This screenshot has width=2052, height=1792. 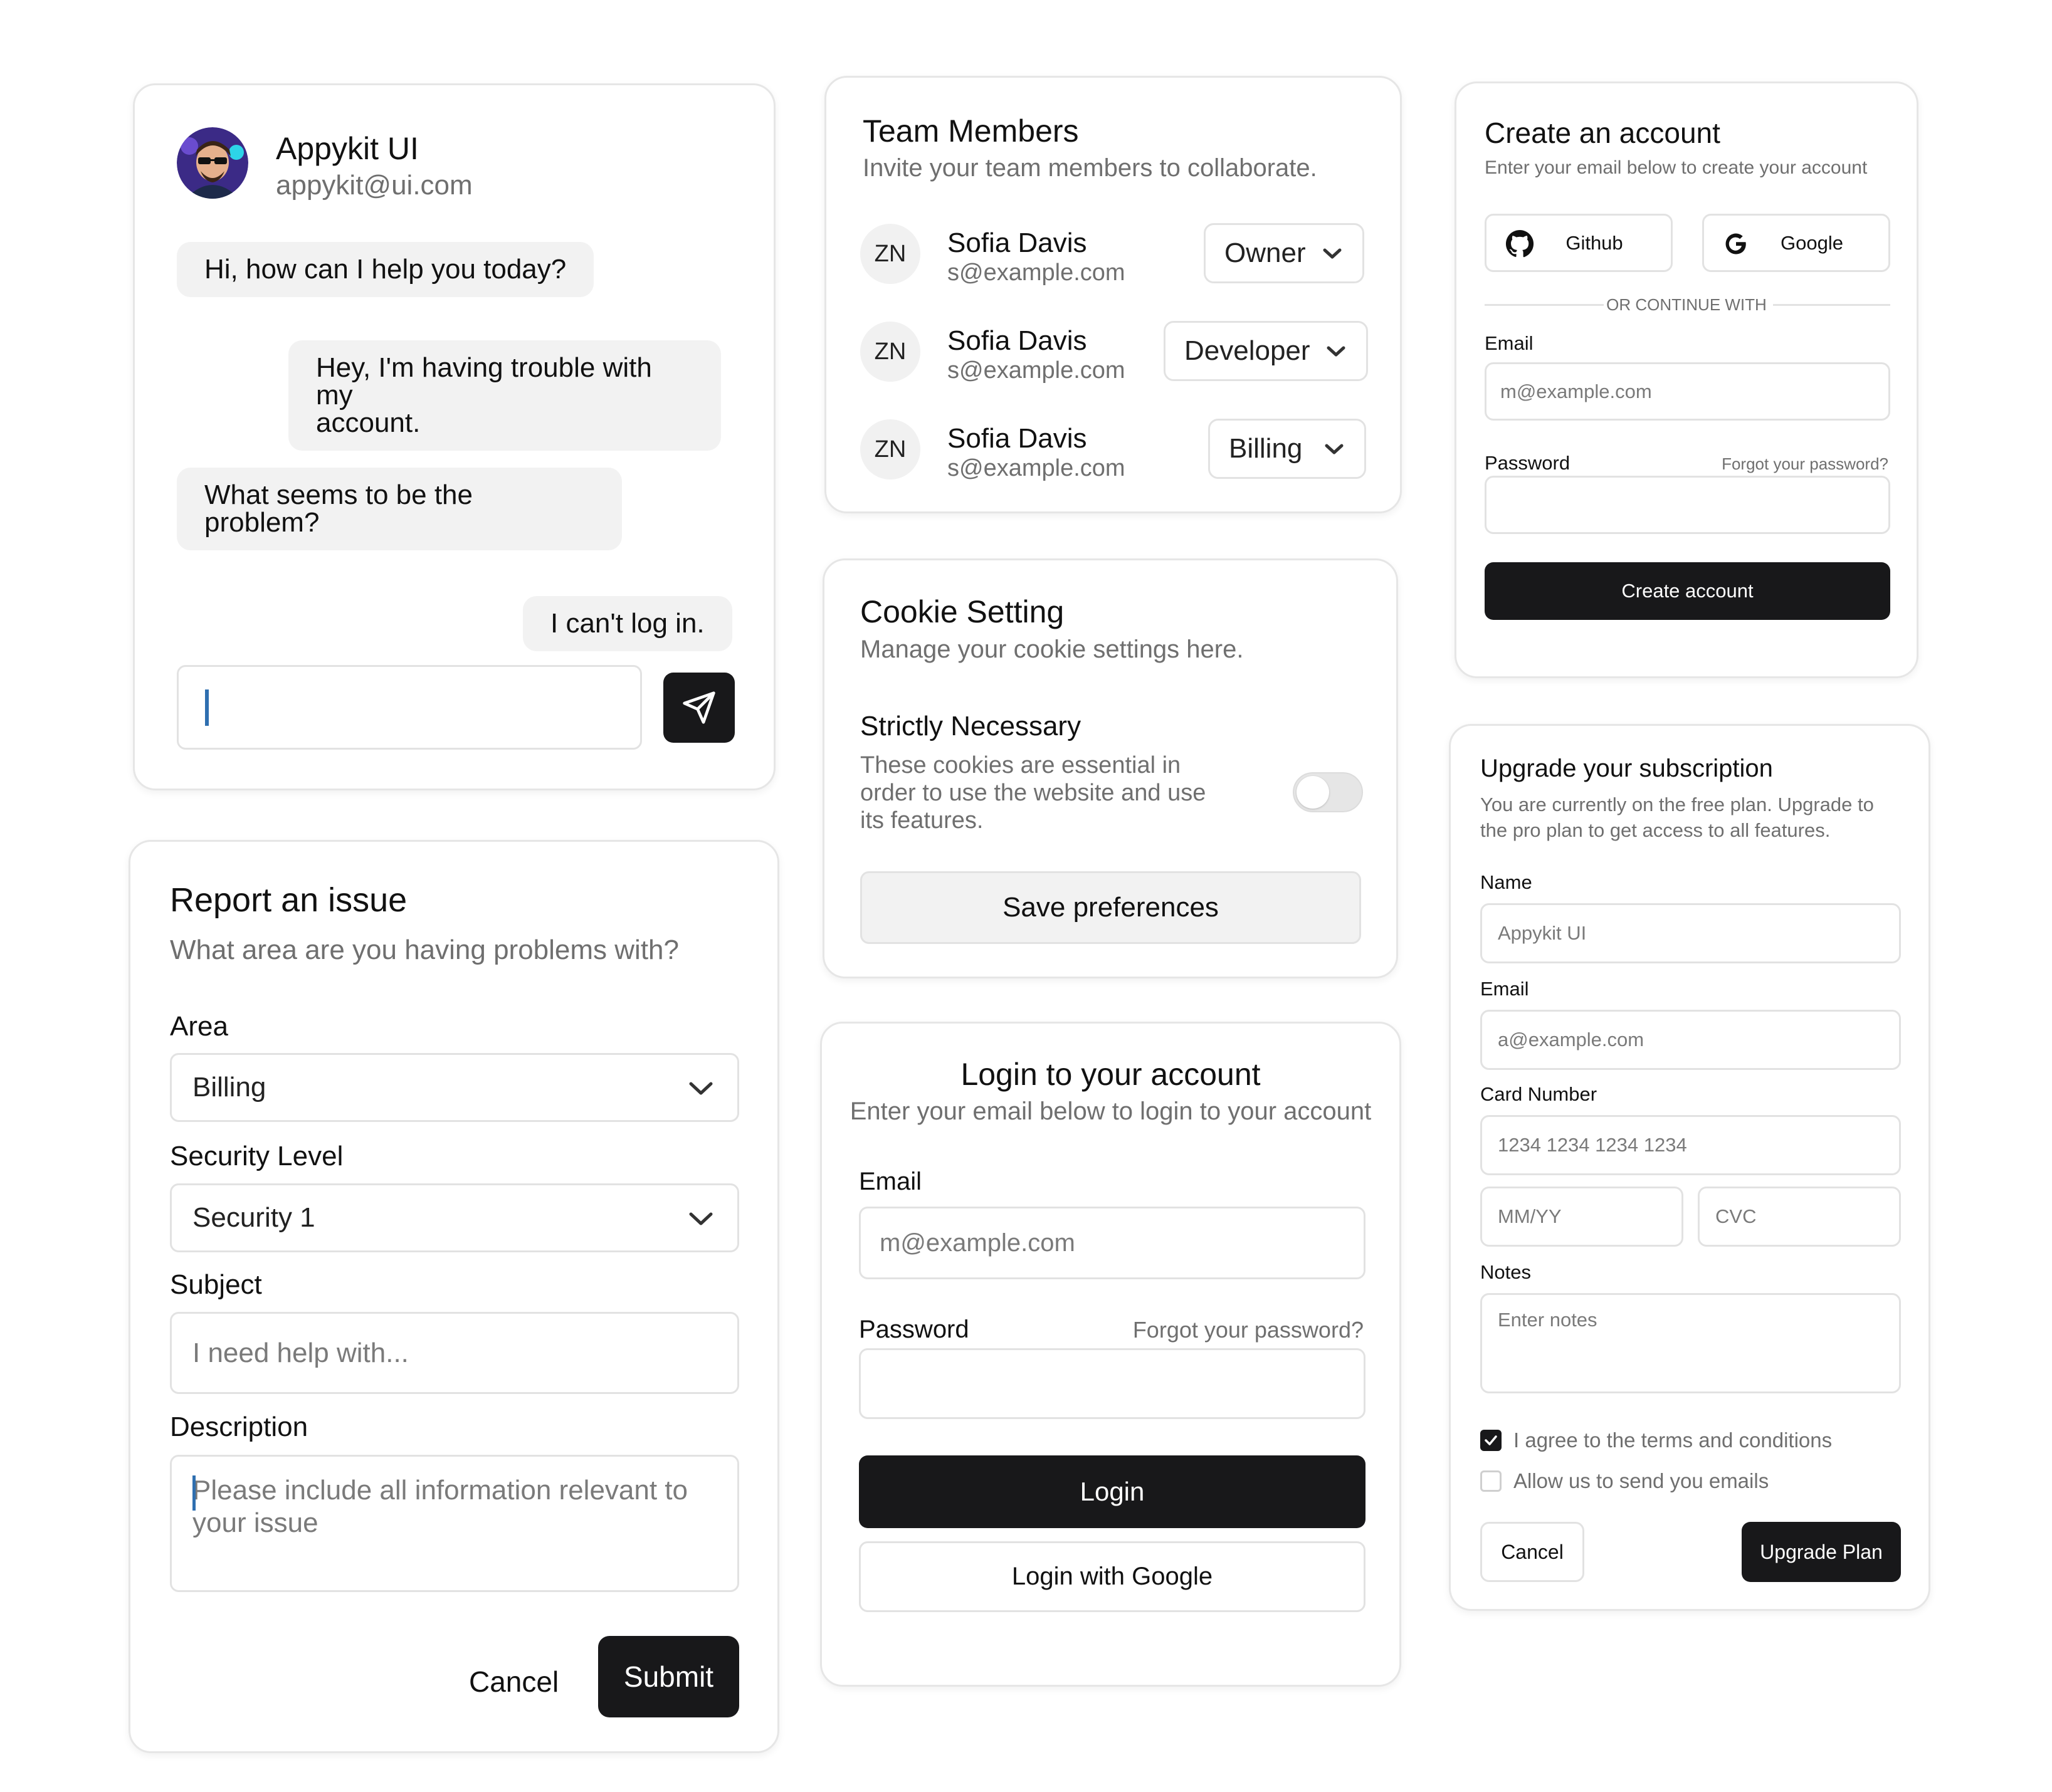 What do you see at coordinates (409, 708) in the screenshot?
I see `chat-message-input` at bounding box center [409, 708].